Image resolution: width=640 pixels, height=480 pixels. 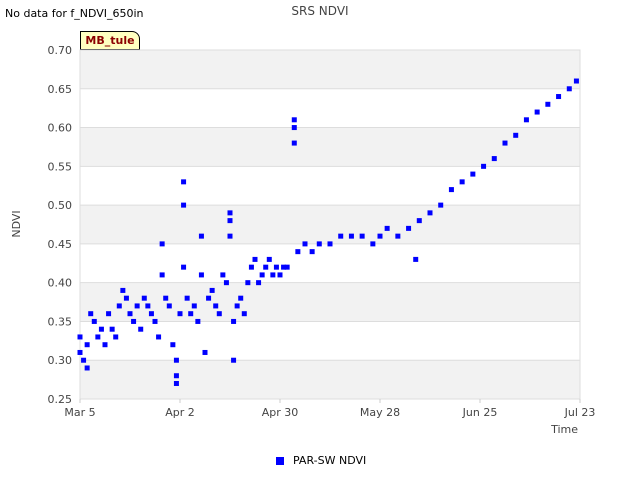 What do you see at coordinates (480, 412) in the screenshot?
I see `x-tick-label: Jun 25` at bounding box center [480, 412].